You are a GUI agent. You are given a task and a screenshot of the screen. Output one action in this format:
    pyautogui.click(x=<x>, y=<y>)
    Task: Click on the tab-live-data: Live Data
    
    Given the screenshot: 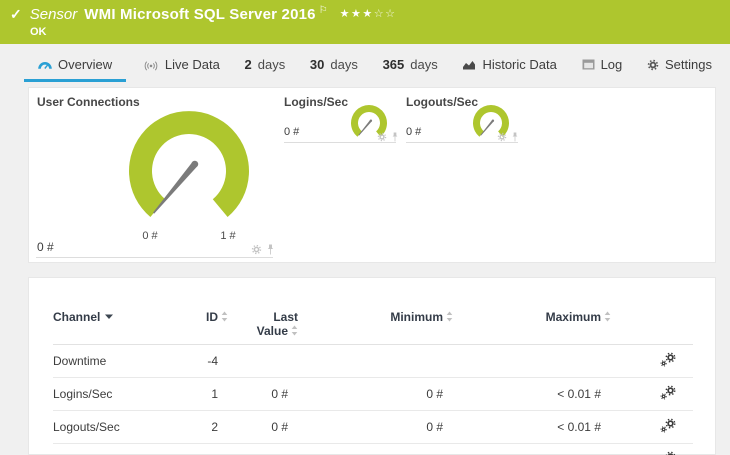 What is the action you would take?
    pyautogui.click(x=181, y=64)
    